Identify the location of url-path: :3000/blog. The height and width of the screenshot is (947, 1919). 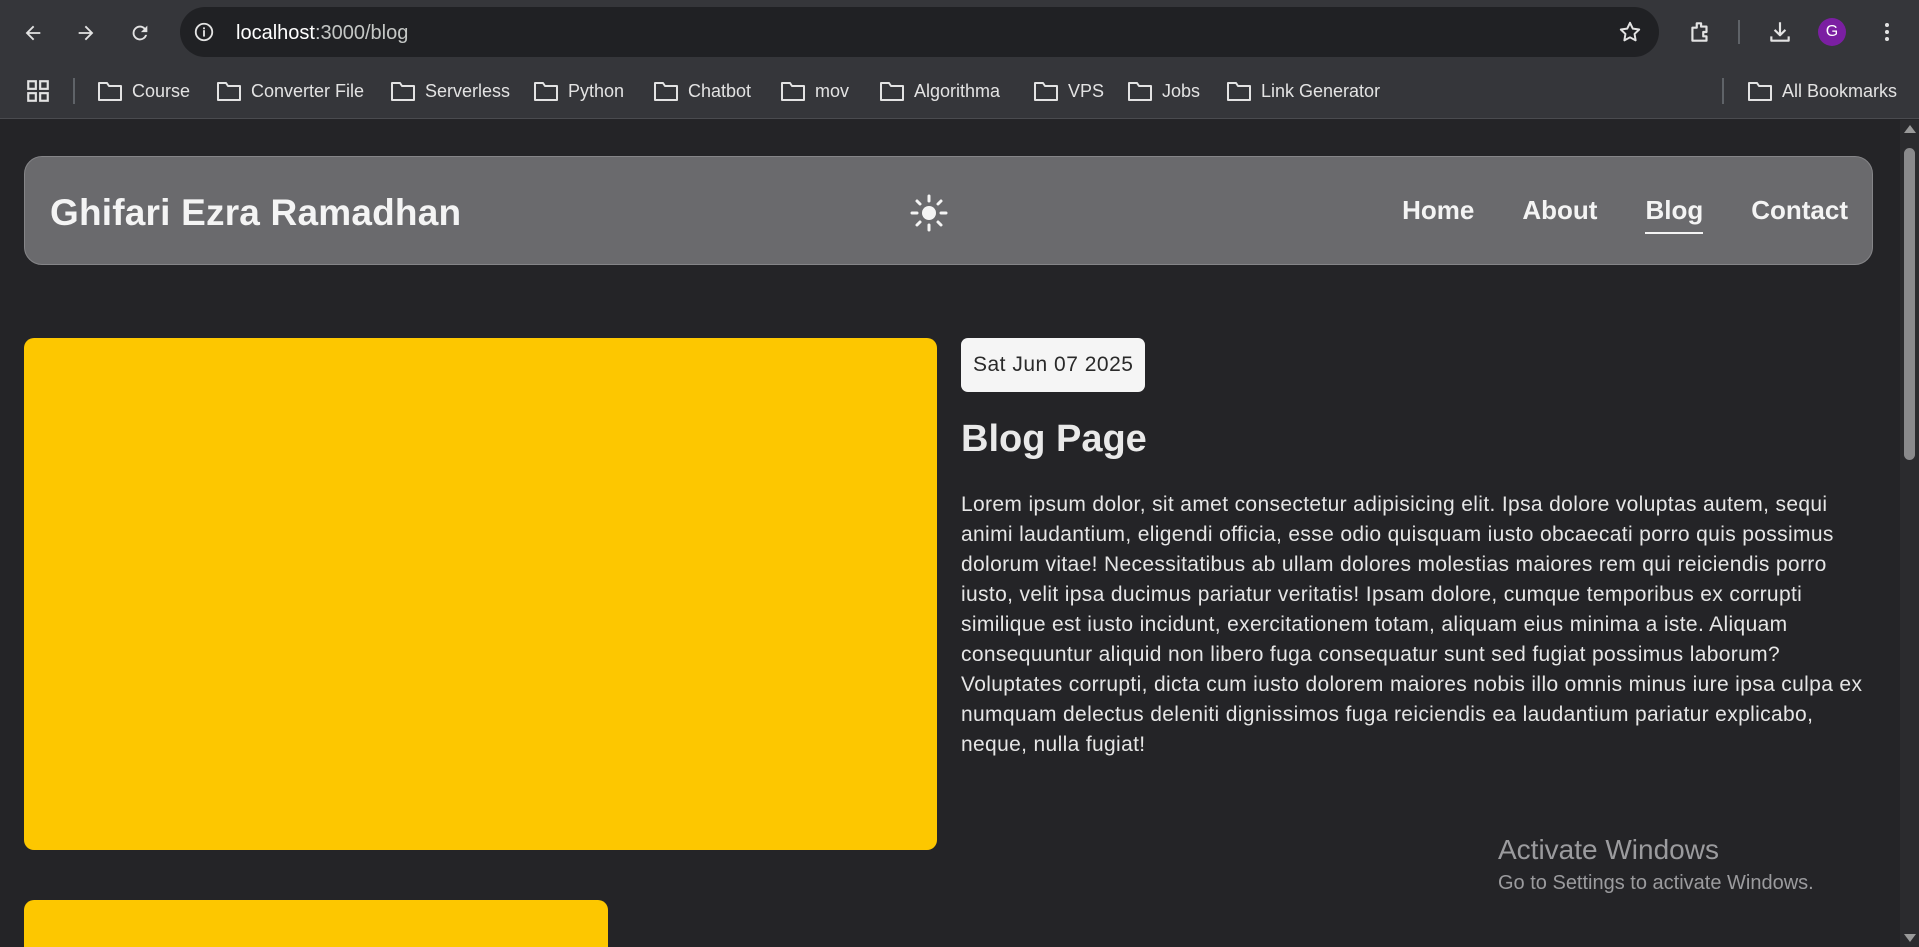
(361, 33).